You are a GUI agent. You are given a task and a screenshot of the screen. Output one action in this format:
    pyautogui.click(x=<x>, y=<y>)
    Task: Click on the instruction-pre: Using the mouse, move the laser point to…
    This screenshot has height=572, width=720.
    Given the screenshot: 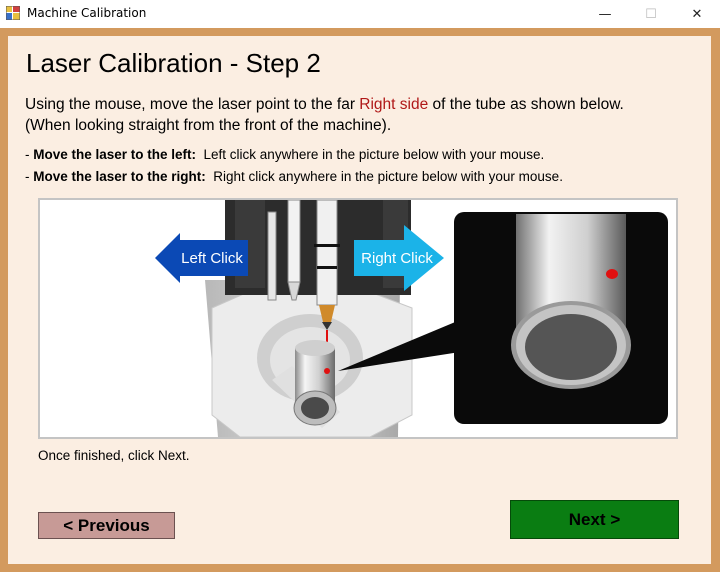 What is the action you would take?
    pyautogui.click(x=192, y=104)
    